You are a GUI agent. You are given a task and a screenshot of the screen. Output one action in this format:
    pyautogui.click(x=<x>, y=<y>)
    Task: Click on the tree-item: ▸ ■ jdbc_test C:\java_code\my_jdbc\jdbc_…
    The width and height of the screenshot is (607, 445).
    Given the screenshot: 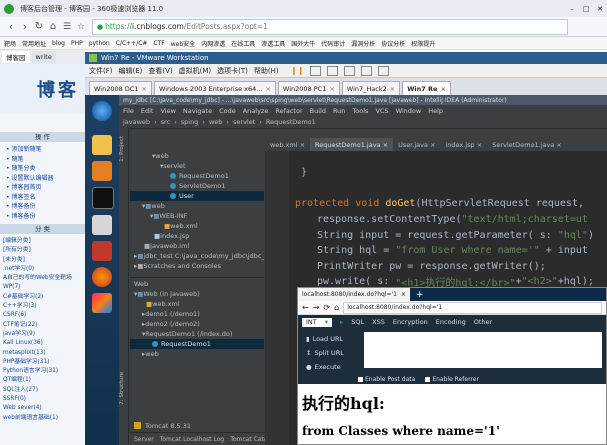 What is the action you would take?
    pyautogui.click(x=197, y=256)
    